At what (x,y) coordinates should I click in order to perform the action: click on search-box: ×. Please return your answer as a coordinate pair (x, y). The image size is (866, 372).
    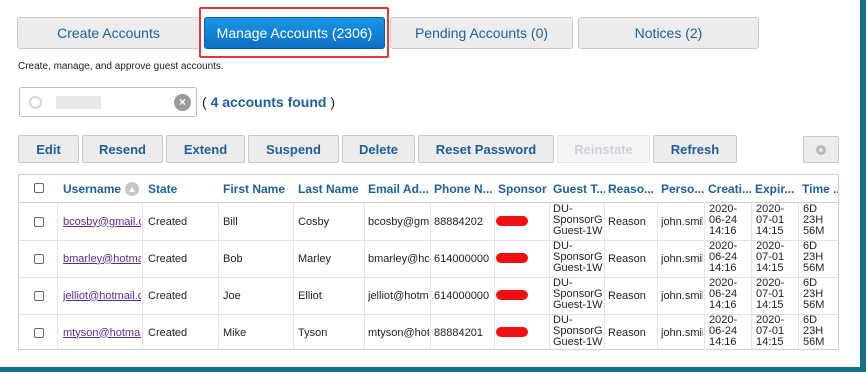
    Looking at the image, I should click on (108, 102).